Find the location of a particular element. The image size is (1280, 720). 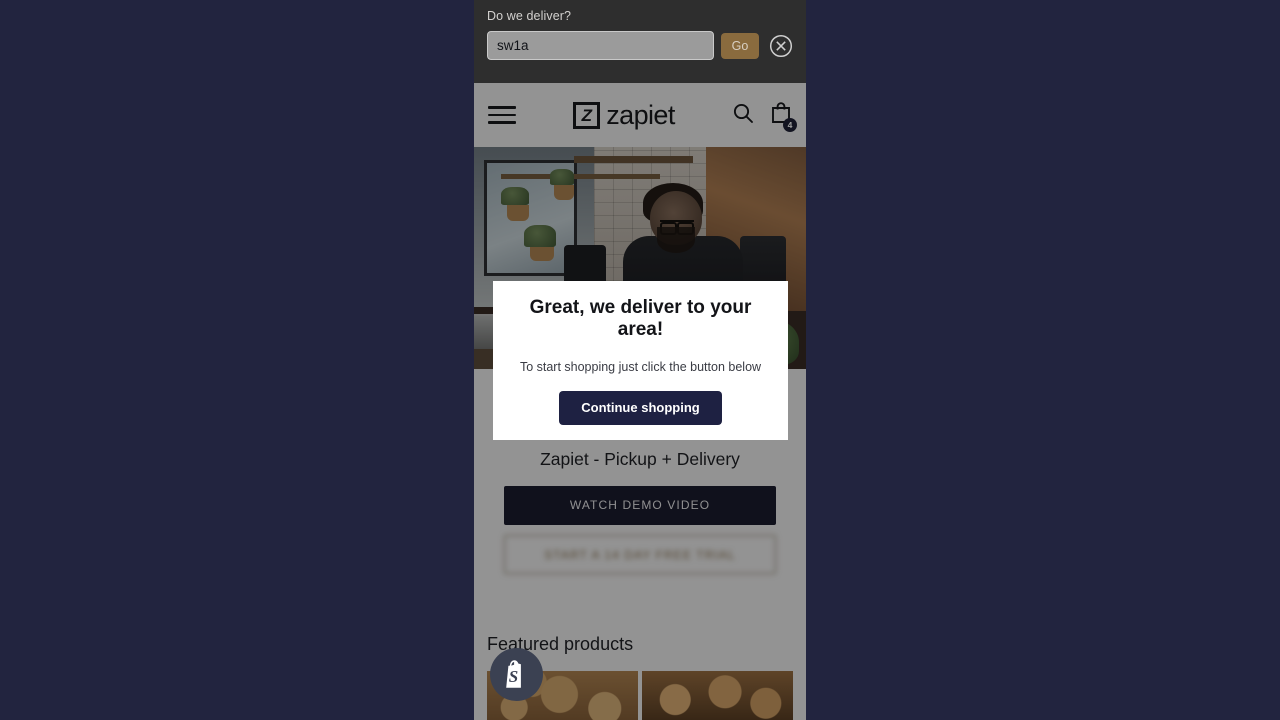

product-title: Zapiet - Pickup + Delivery is located at coordinates (640, 459).